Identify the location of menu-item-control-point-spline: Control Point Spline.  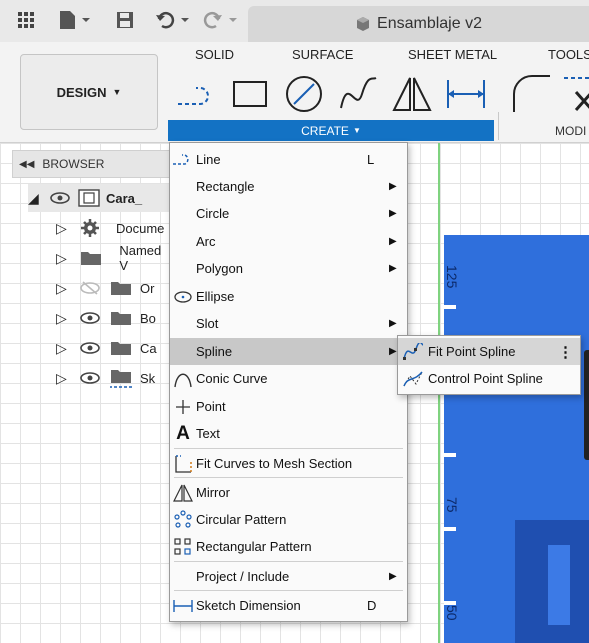
(489, 378).